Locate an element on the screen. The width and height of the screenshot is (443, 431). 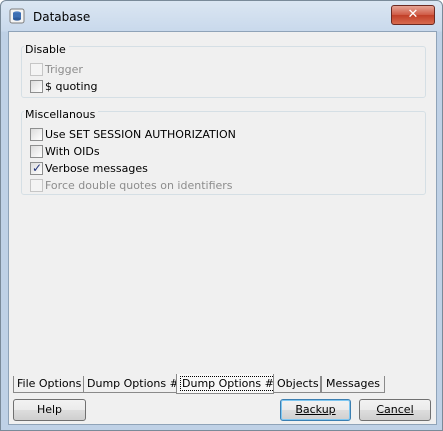
close-icon: ✕ is located at coordinates (413, 14).